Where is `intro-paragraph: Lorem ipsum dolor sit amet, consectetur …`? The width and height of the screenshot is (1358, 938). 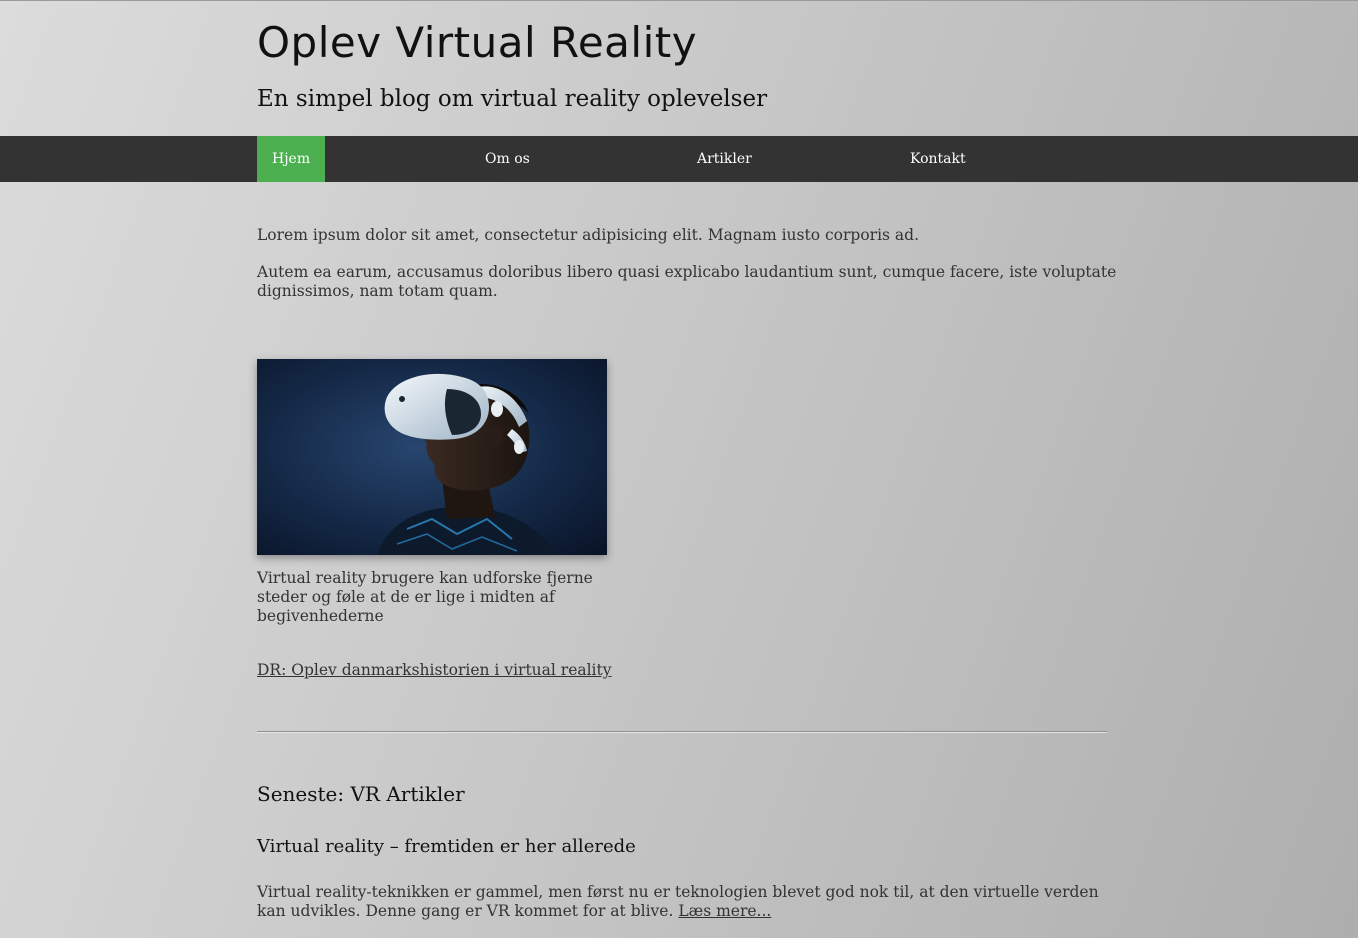
intro-paragraph: Lorem ipsum dolor sit amet, consectetur … is located at coordinates (588, 235).